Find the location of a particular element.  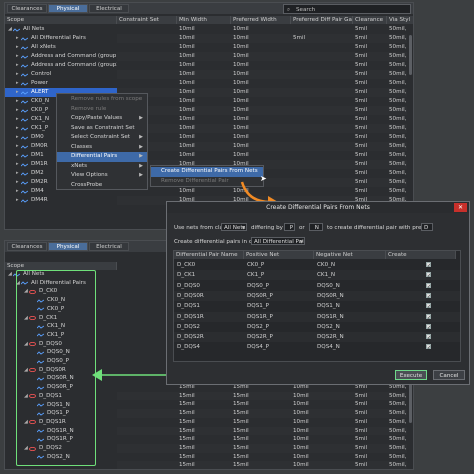

col-create: Create is located at coordinates (421, 255).